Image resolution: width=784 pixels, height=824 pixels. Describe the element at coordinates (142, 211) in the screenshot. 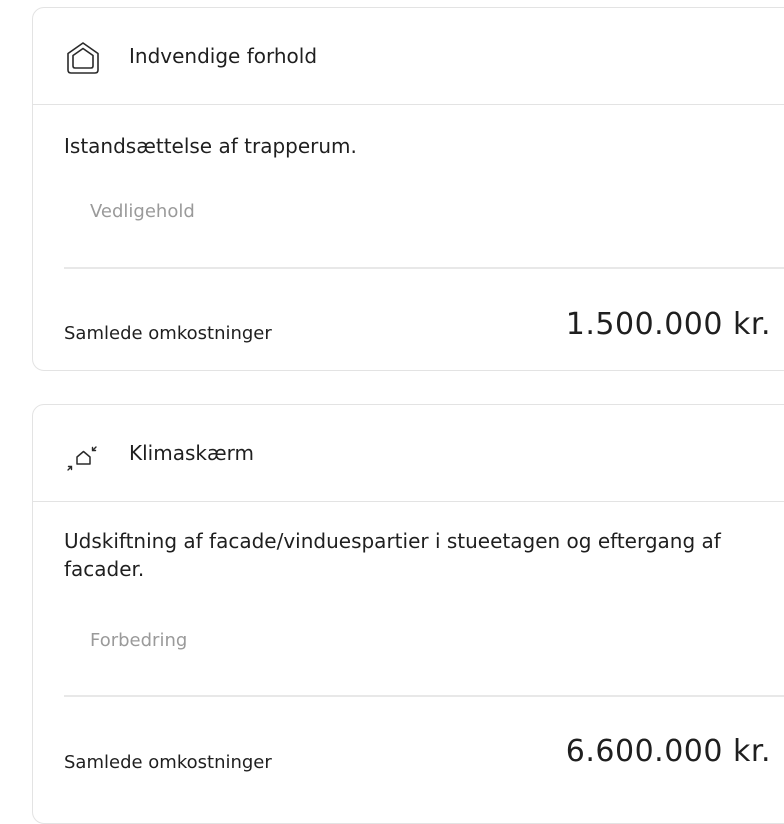

I see `category-tag: Vedligehold` at that location.